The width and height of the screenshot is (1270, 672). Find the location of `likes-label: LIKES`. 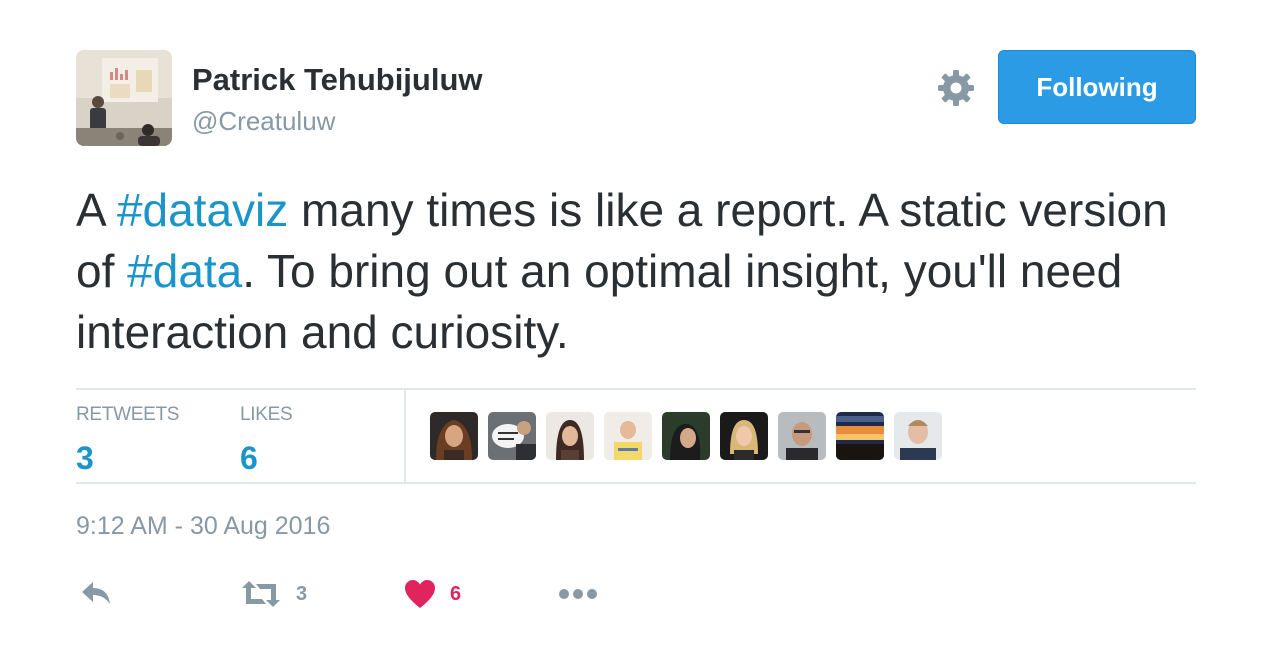

likes-label: LIKES is located at coordinates (266, 414).